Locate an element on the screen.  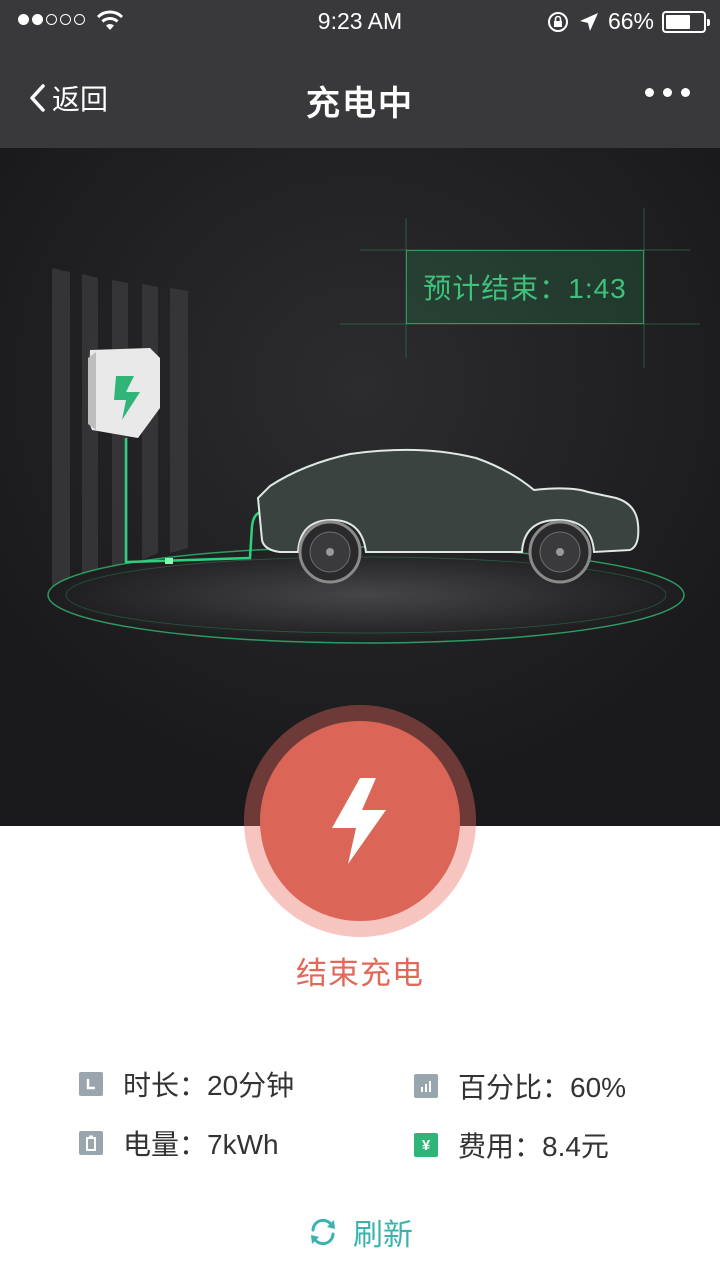
stat-energy: 电量：7kWh is located at coordinates (179, 1143).